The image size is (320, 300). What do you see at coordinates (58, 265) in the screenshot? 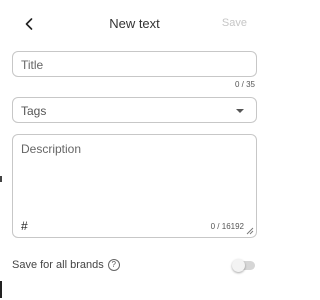
I see `save-for-all-brands-label: Save for all brands` at bounding box center [58, 265].